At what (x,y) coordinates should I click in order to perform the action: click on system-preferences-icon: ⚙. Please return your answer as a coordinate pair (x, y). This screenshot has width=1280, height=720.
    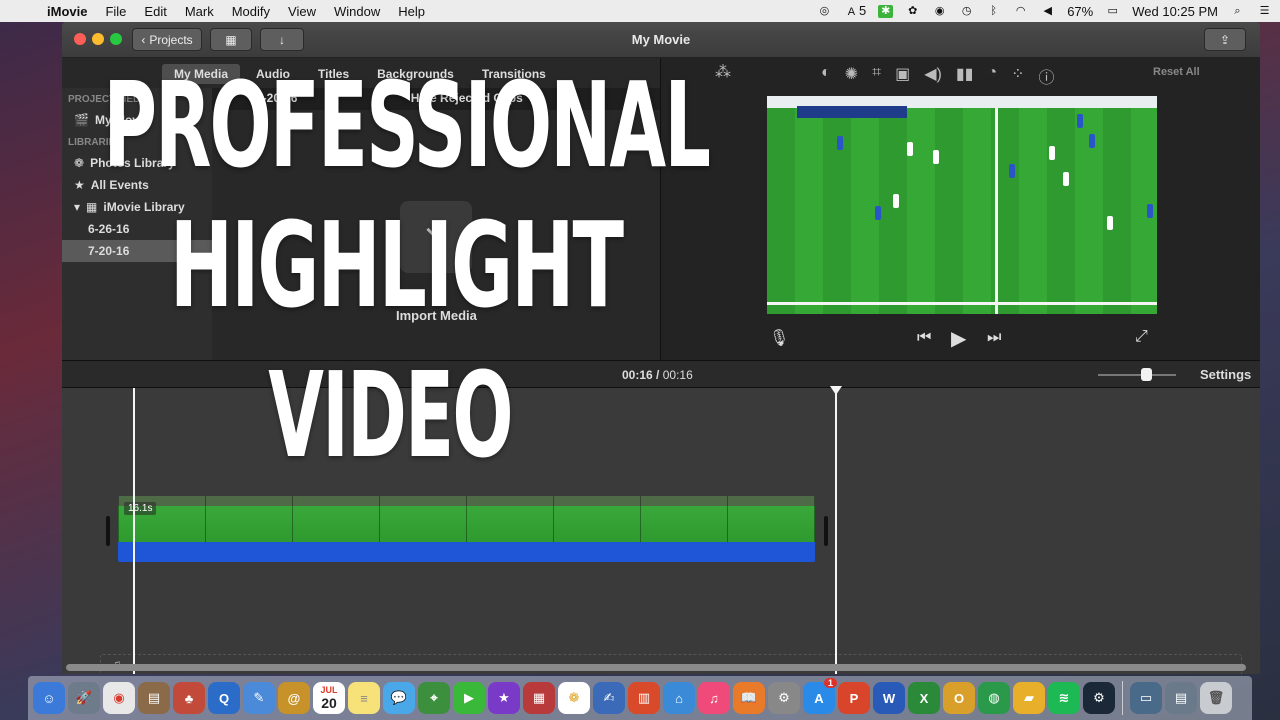
    Looking at the image, I should click on (784, 698).